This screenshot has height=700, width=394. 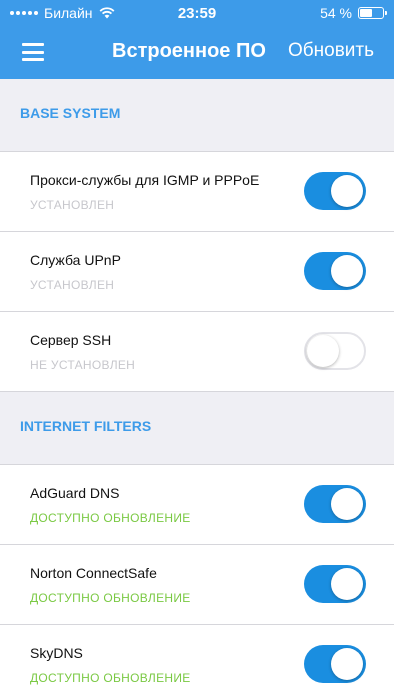 I want to click on list-item: SkyDNS ДОСТУПНО ОБНОВЛЕНИЕ, so click(x=197, y=662).